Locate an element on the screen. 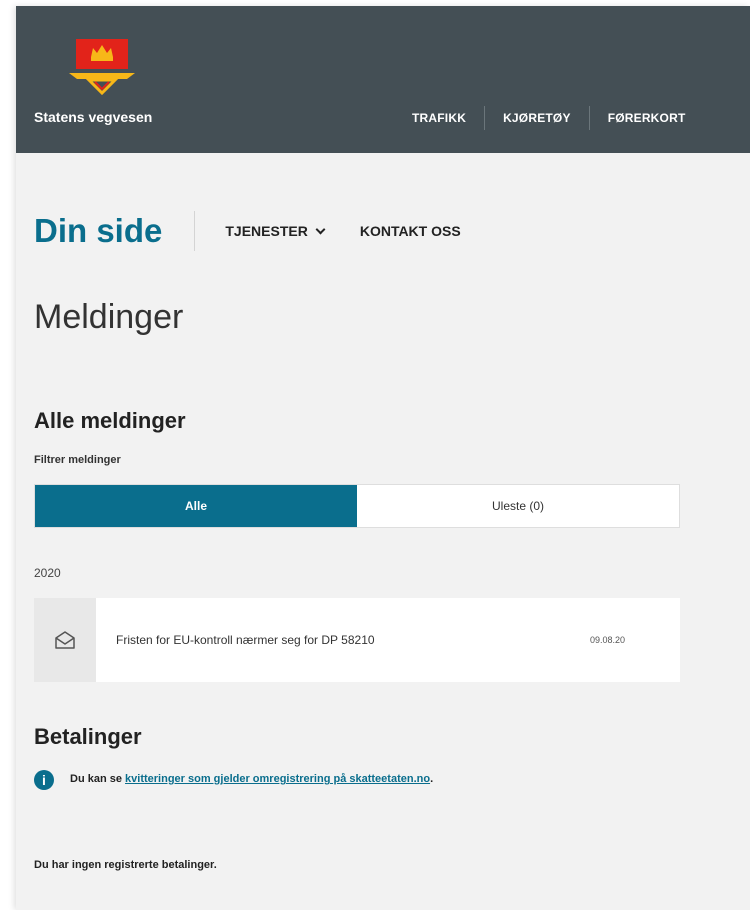 The width and height of the screenshot is (750, 910). message-date: 09.08.20 is located at coordinates (608, 640).